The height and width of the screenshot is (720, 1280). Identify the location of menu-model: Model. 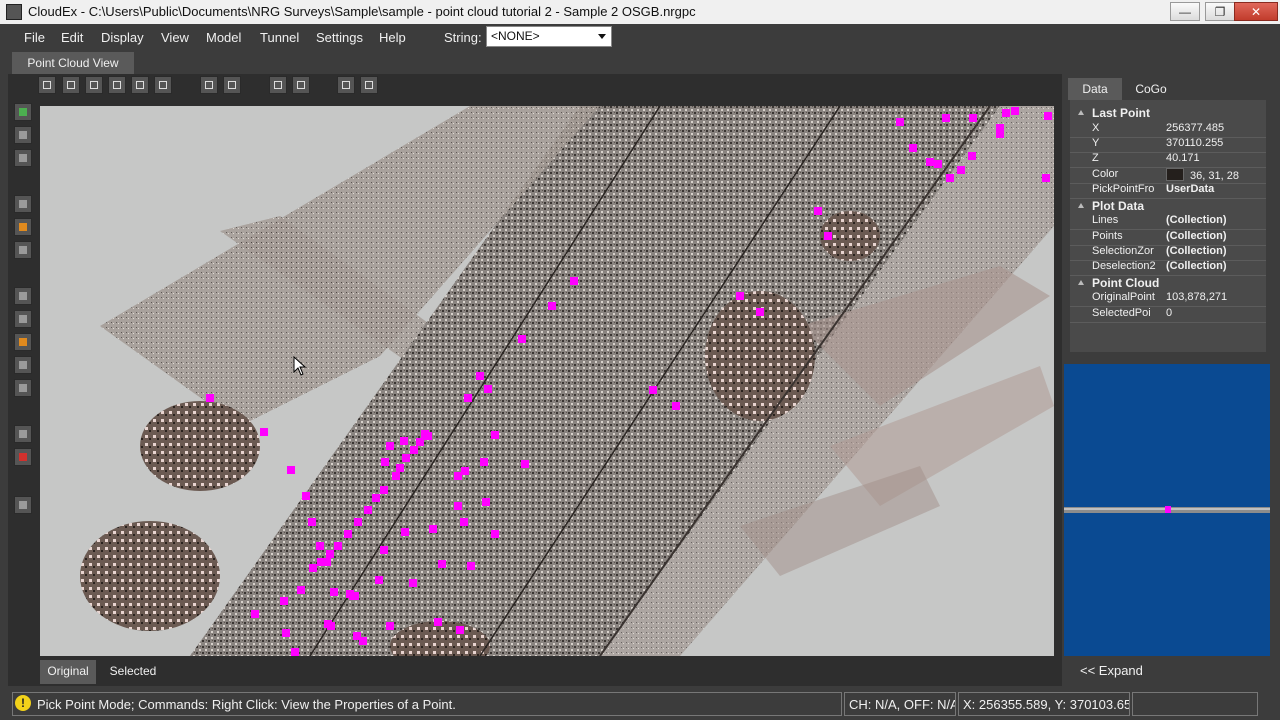
(223, 37).